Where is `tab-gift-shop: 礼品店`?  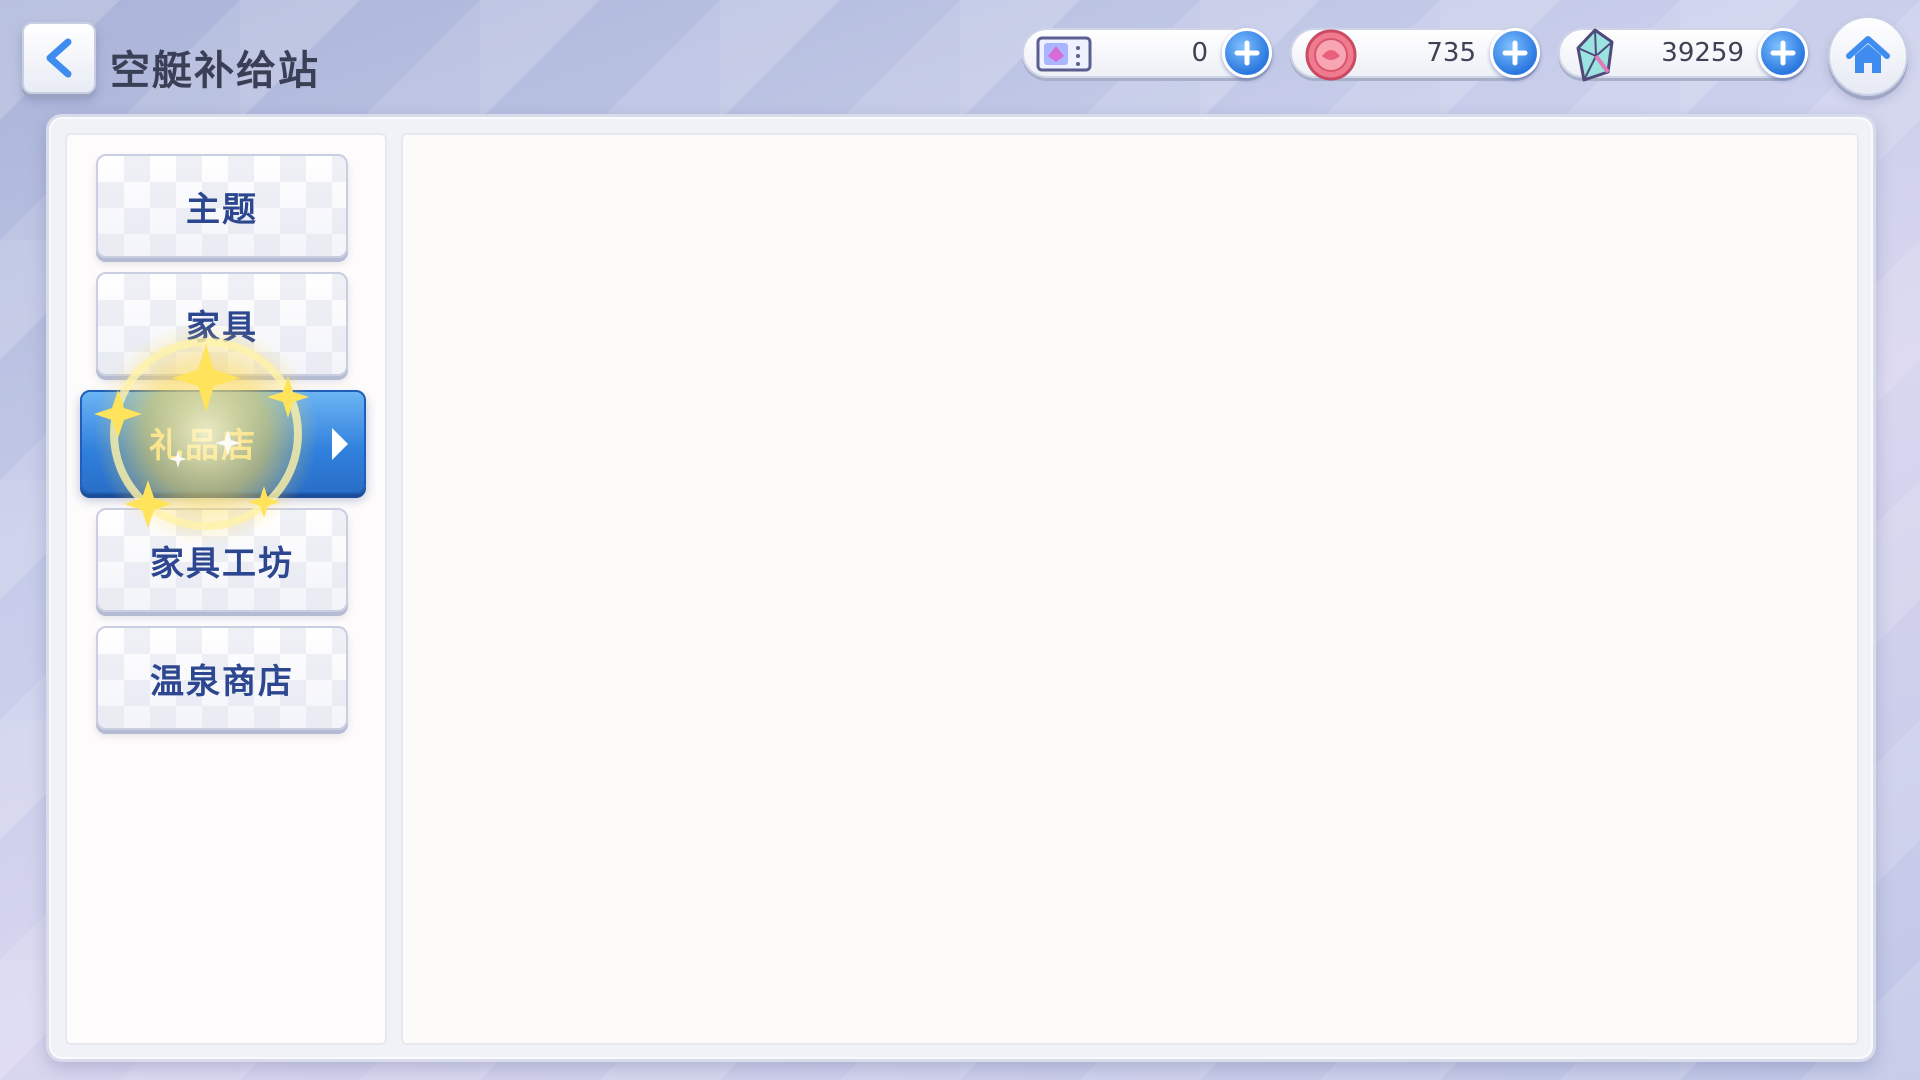 tab-gift-shop: 礼品店 is located at coordinates (223, 442).